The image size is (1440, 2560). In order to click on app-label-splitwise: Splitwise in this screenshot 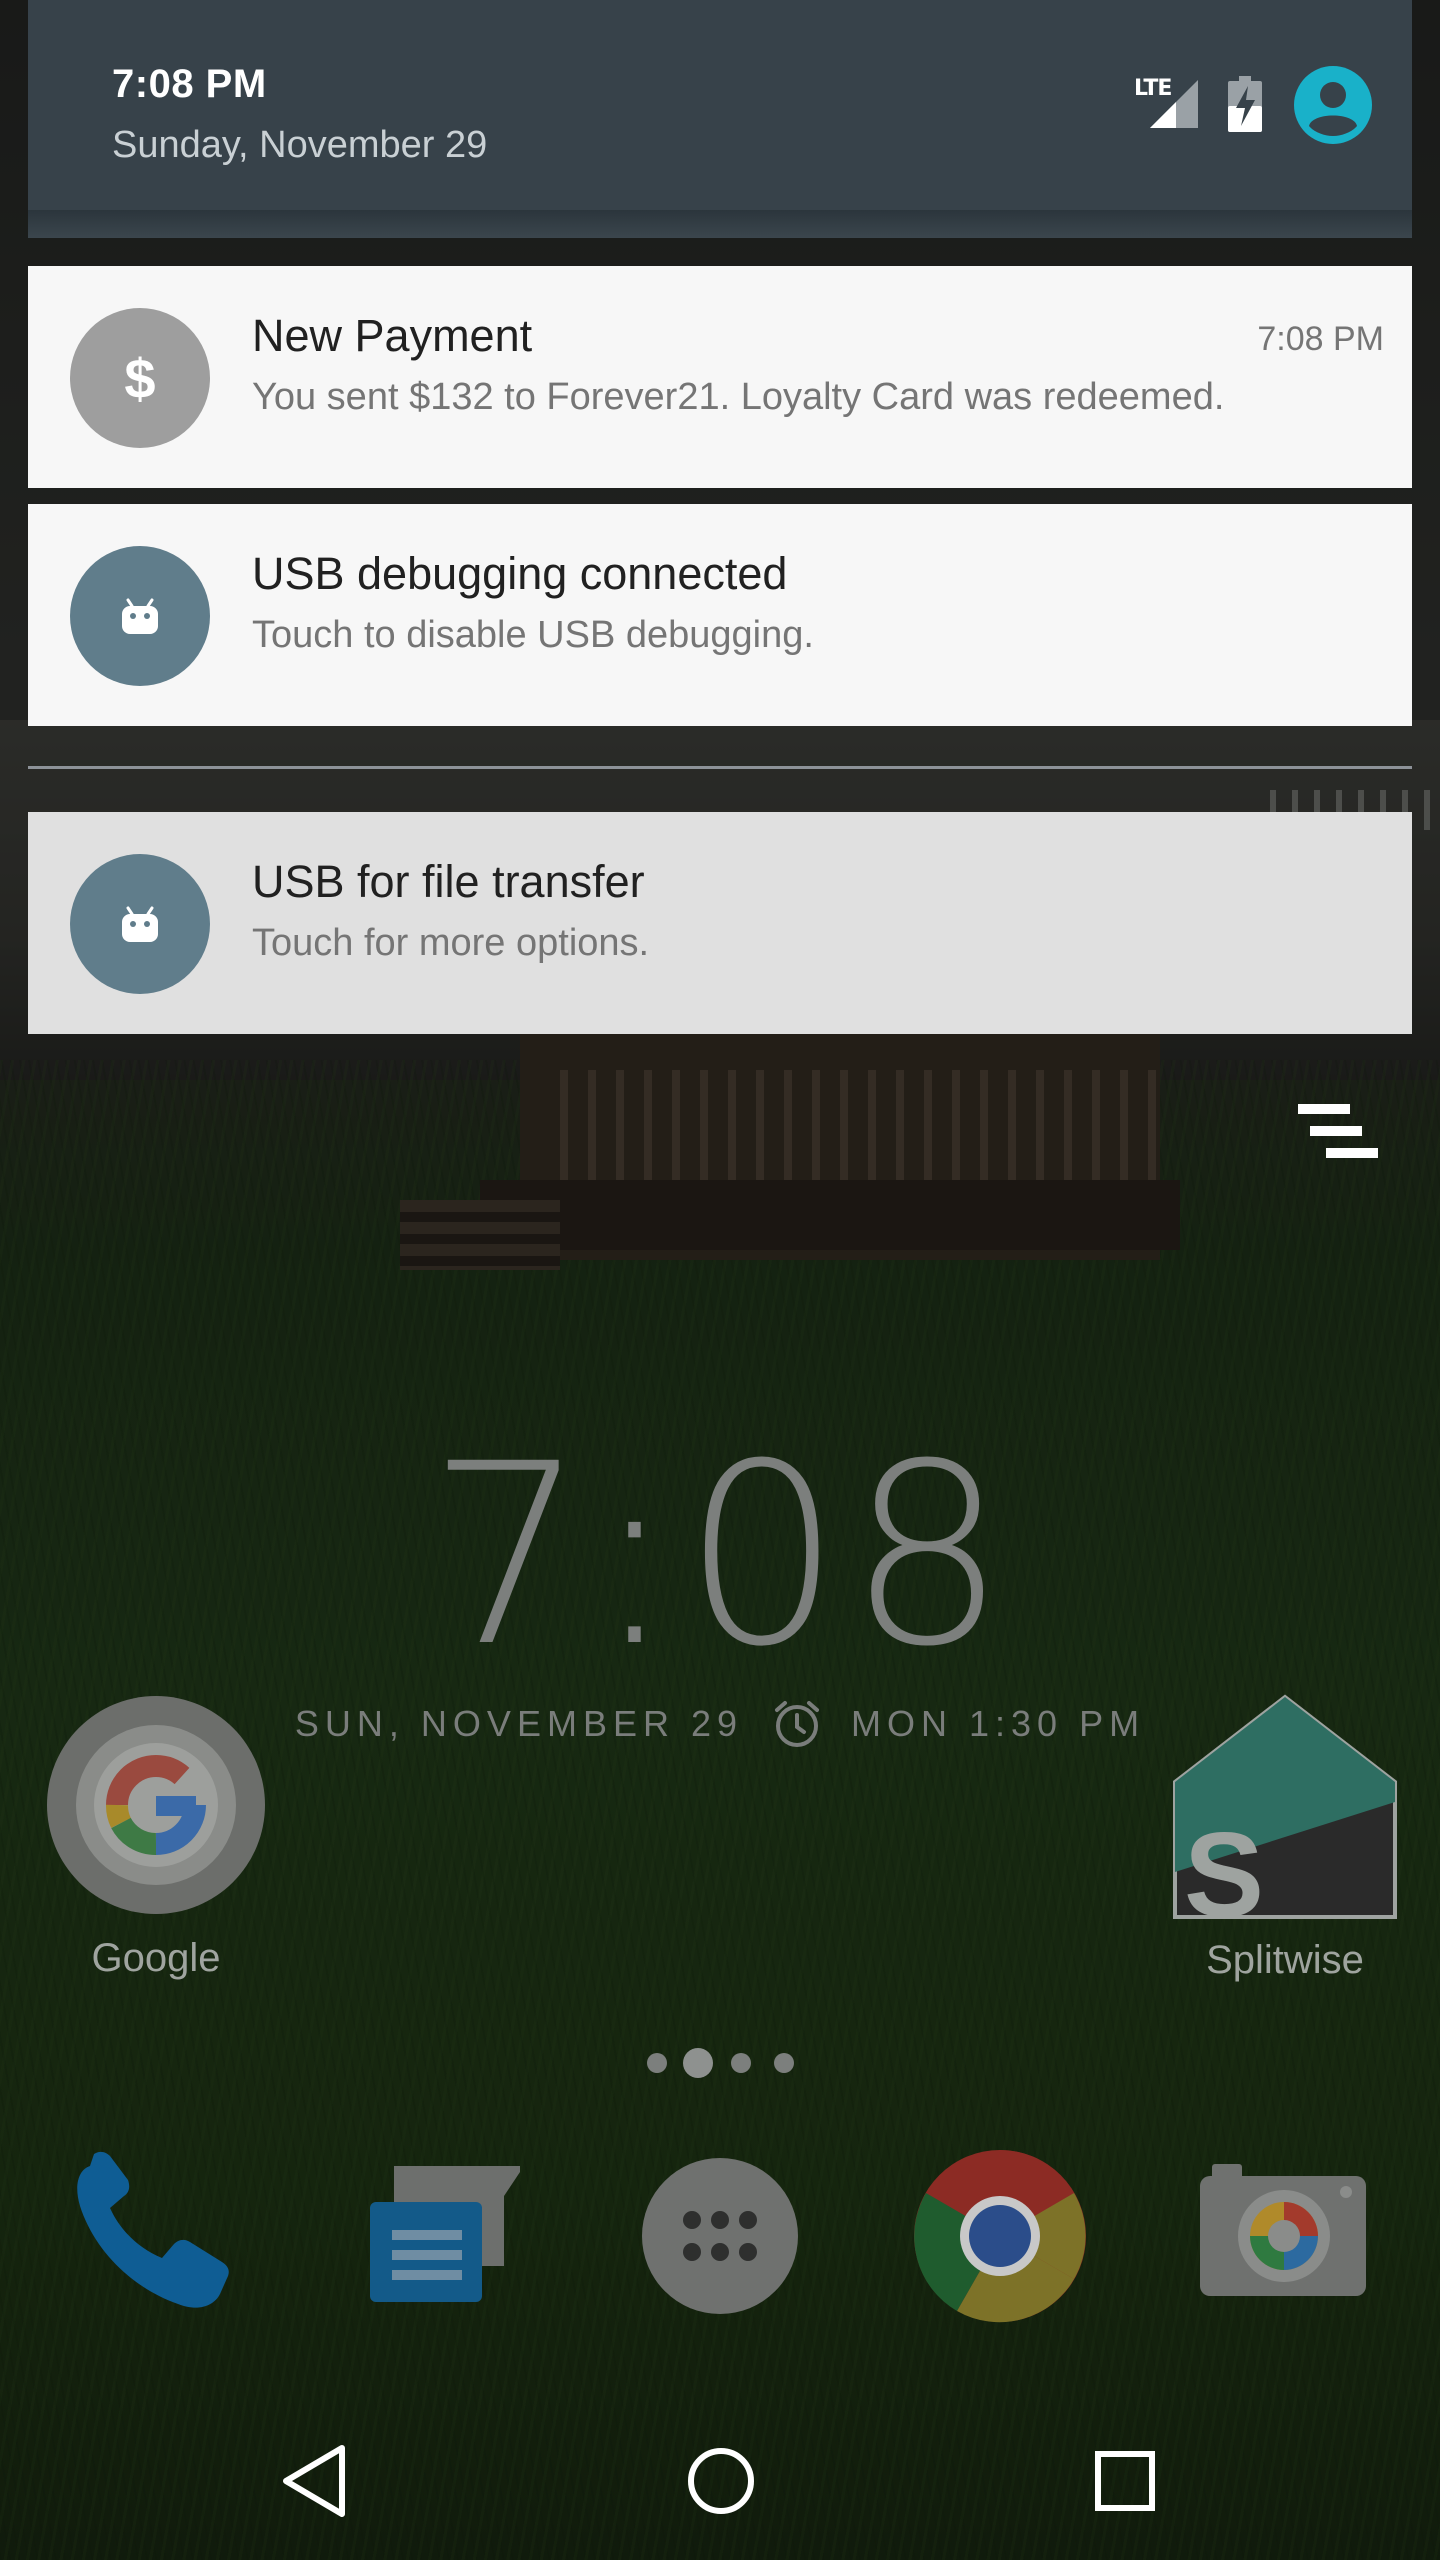, I will do `click(1285, 1960)`.